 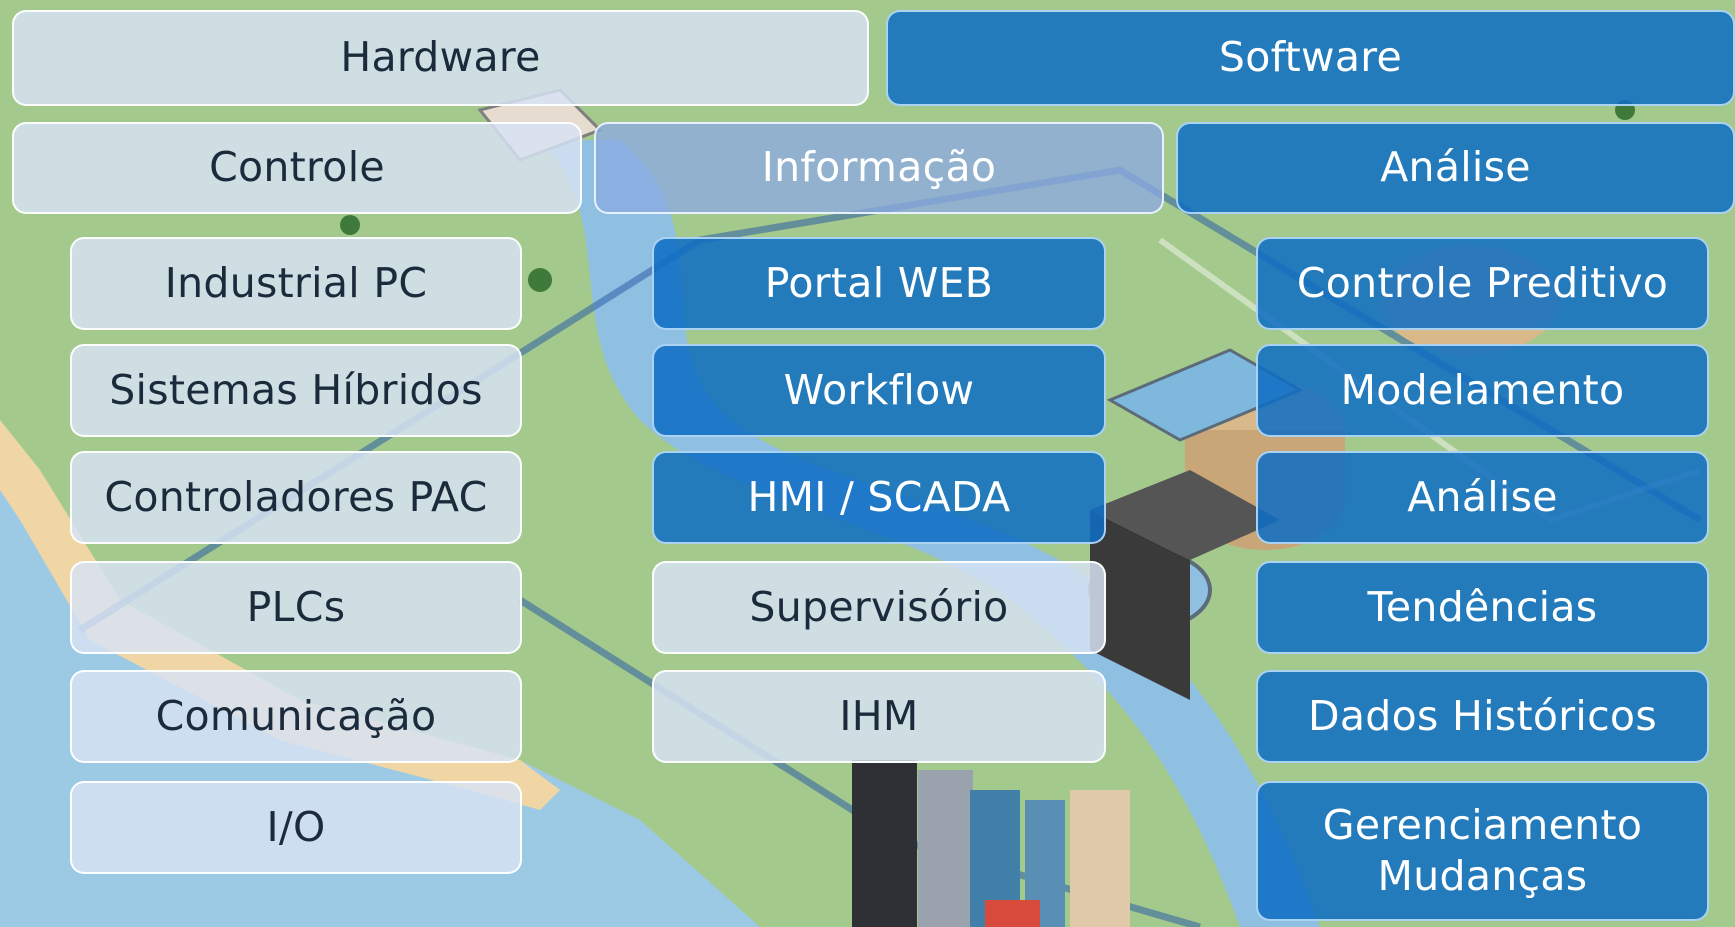 I want to click on gerenciamento-mudancas-box: Gerenciamento Mudanças, so click(x=1482, y=851).